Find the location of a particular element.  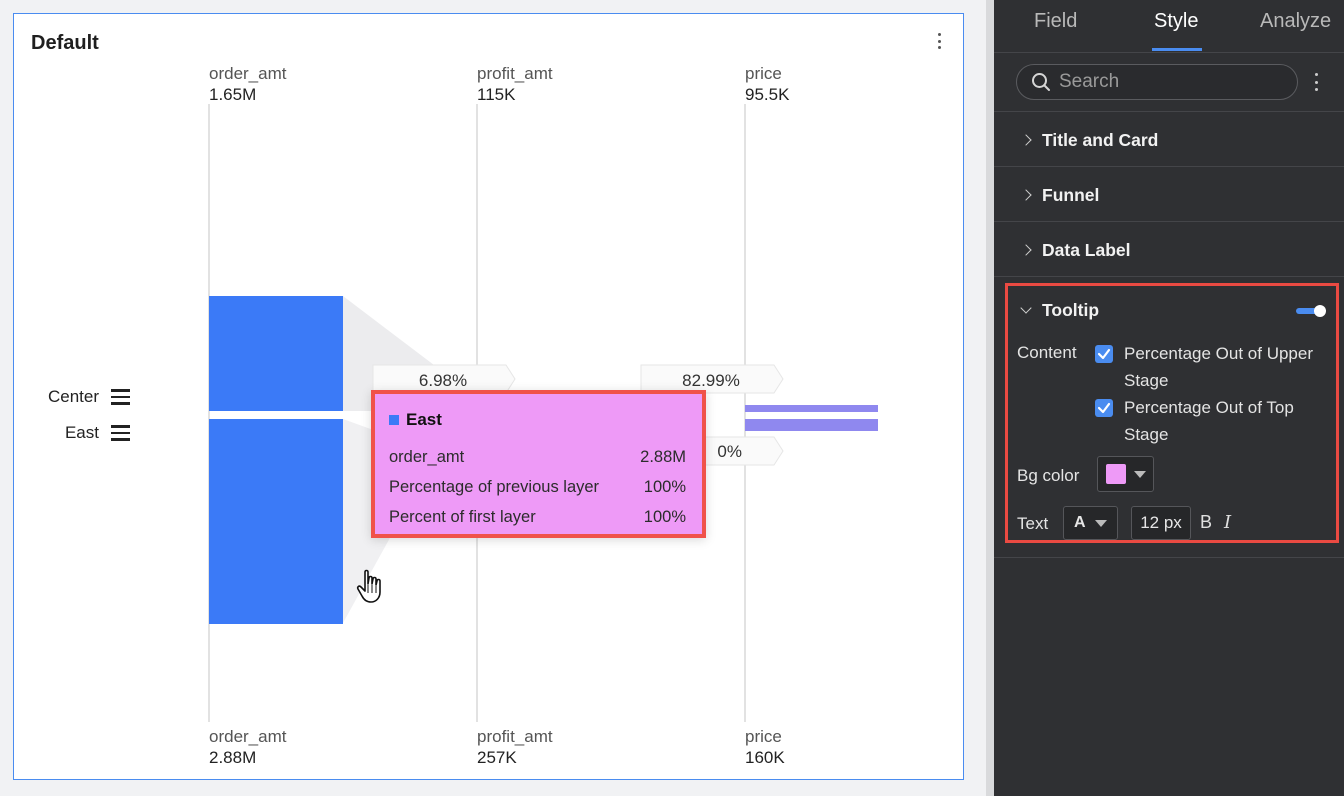

search-input is located at coordinates (1169, 82).